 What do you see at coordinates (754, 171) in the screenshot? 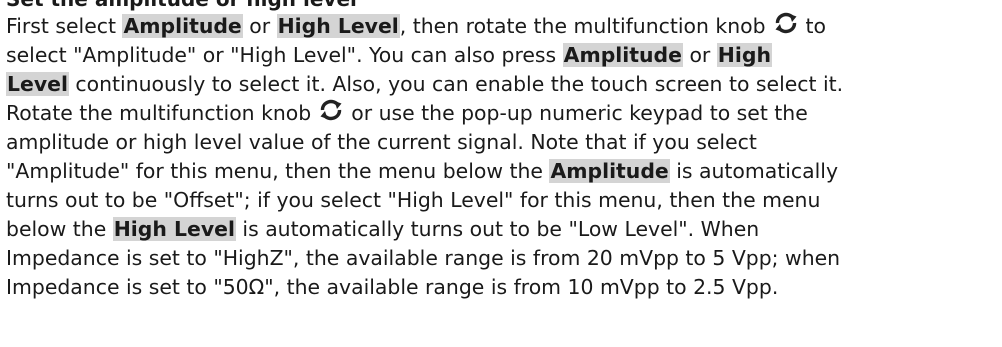
I see `text-run: is automatically` at bounding box center [754, 171].